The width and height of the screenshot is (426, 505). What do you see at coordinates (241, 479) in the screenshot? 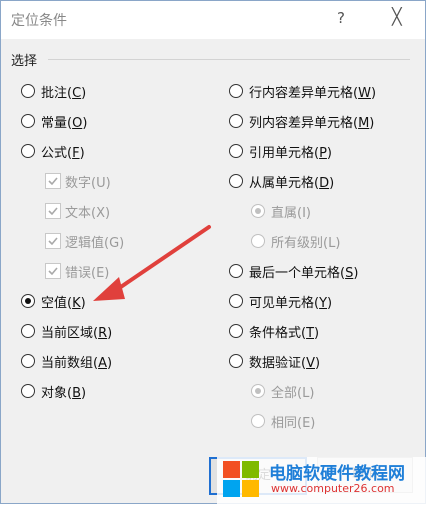
I see `windows-logo` at bounding box center [241, 479].